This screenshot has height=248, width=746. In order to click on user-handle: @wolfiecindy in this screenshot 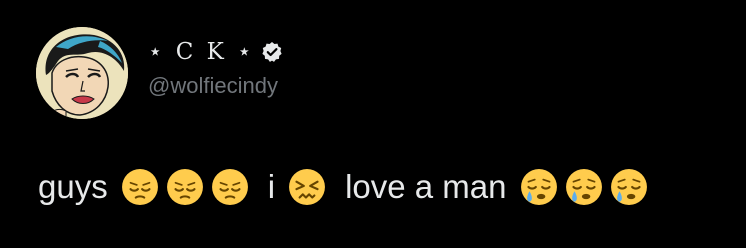, I will do `click(215, 86)`.